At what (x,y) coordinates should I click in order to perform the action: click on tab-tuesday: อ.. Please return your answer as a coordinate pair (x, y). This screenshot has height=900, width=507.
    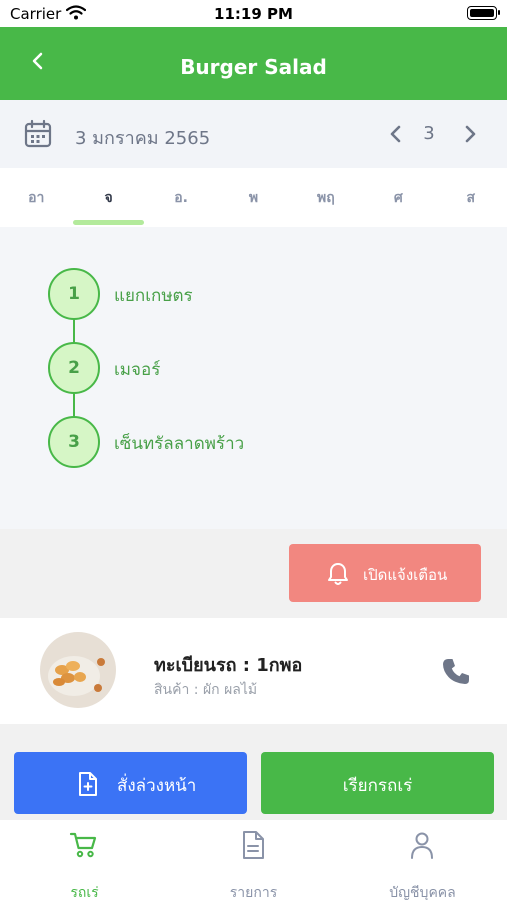
    Looking at the image, I should click on (181, 197).